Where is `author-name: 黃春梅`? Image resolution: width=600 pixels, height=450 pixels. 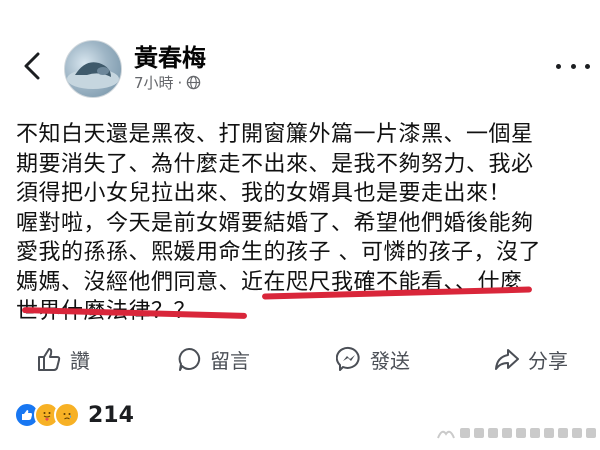
author-name: 黃春梅 is located at coordinates (170, 55).